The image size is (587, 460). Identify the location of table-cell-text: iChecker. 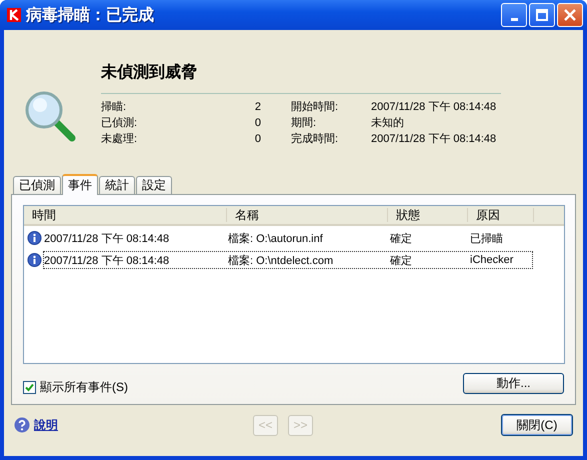
(492, 260).